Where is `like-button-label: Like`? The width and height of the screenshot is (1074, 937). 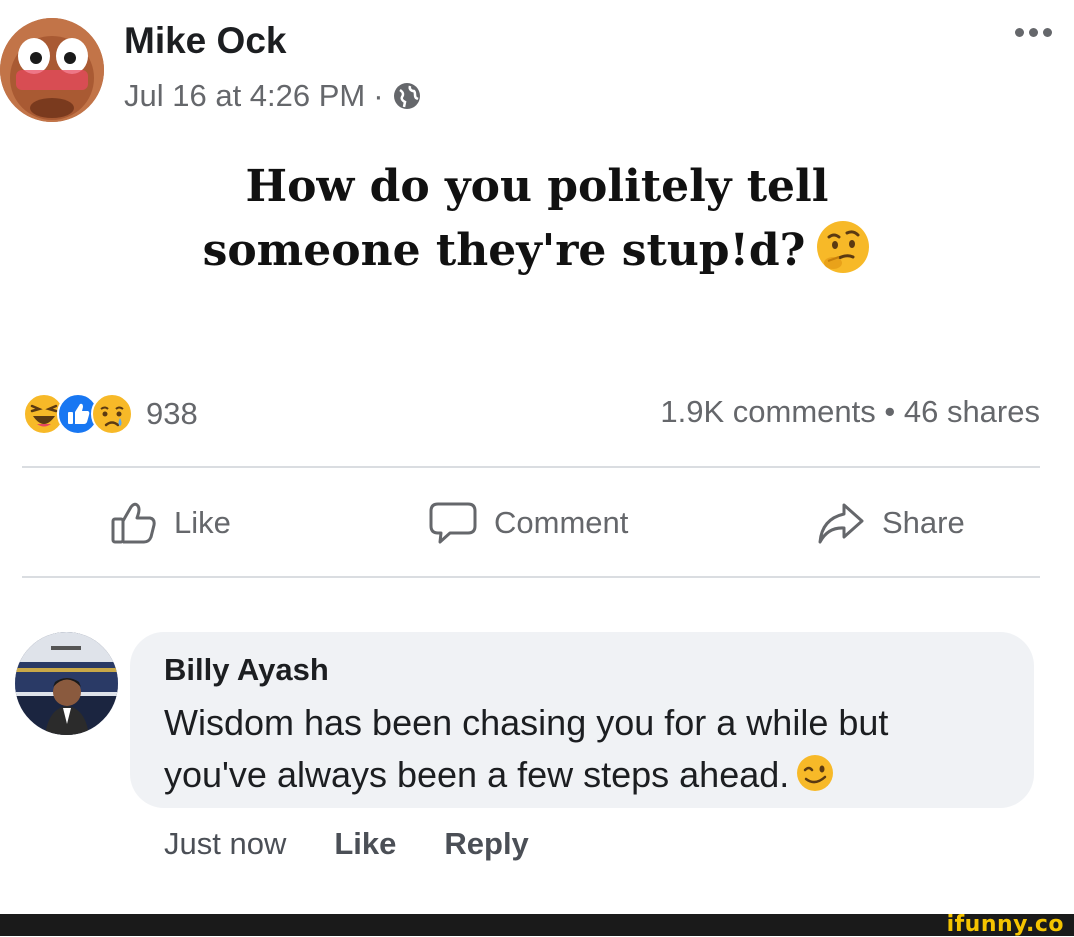
like-button-label: Like is located at coordinates (202, 522).